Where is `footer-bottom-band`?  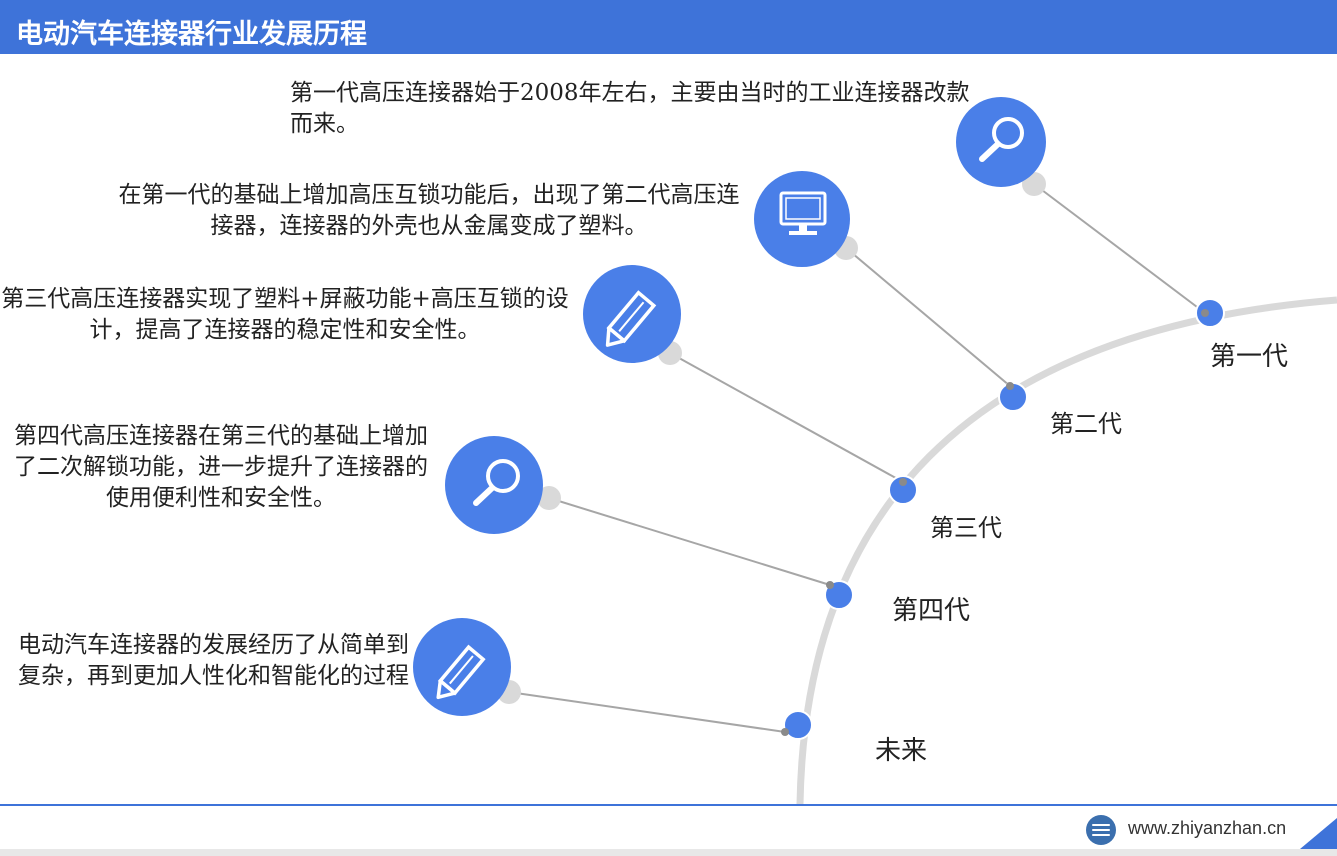 footer-bottom-band is located at coordinates (668, 852).